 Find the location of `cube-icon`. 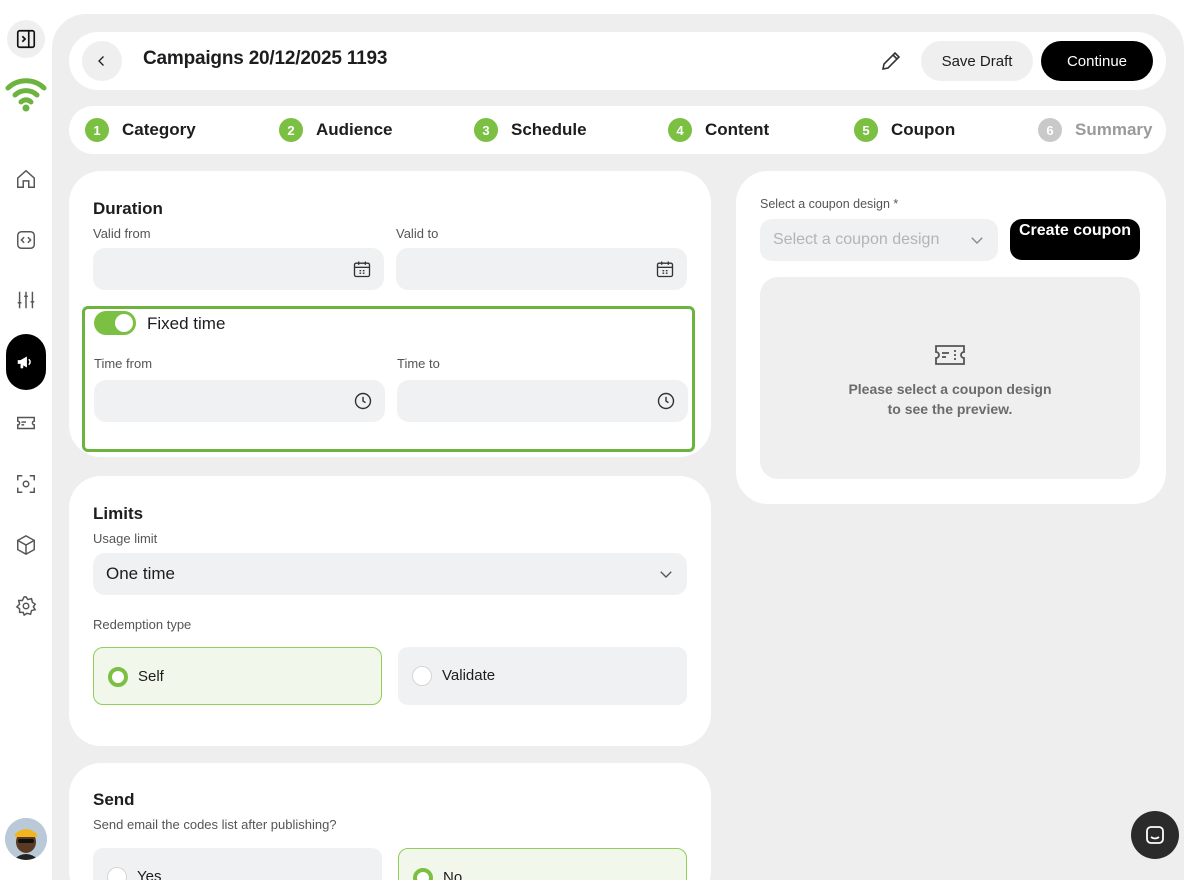

cube-icon is located at coordinates (26, 545).